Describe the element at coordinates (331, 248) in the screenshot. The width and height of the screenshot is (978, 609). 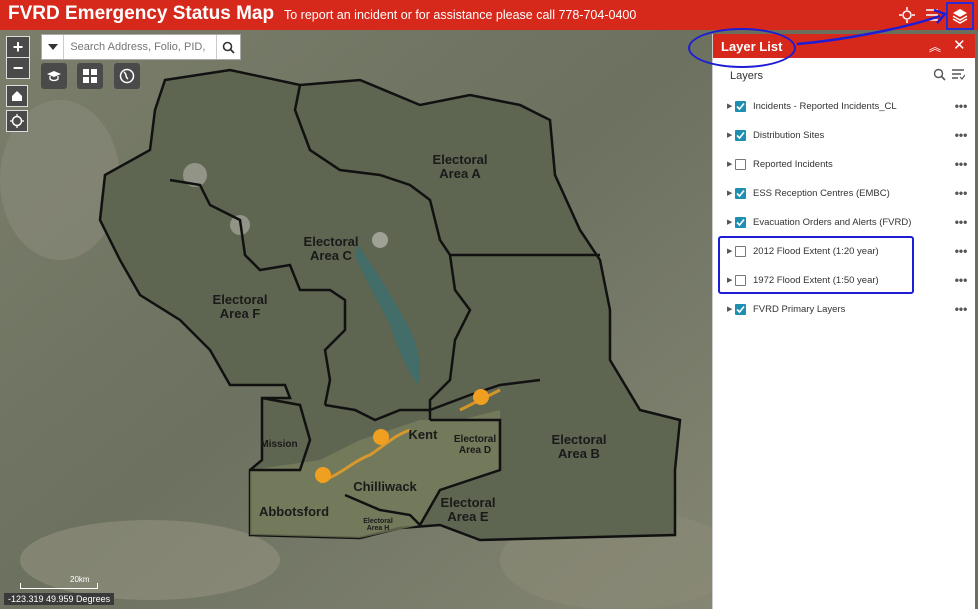
I see `label-area-c: Electoral Area C` at that location.